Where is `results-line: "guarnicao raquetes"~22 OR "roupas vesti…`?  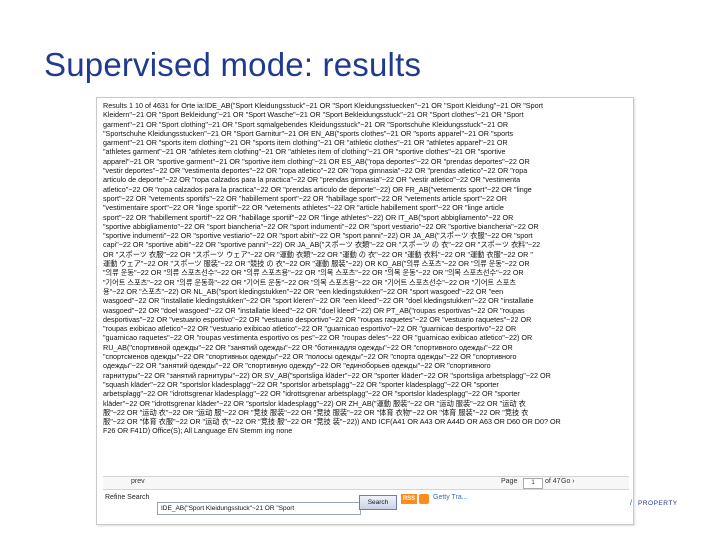
results-line: "guarnicao raquetes"~22 OR "roupas vesti… is located at coordinates (363, 337).